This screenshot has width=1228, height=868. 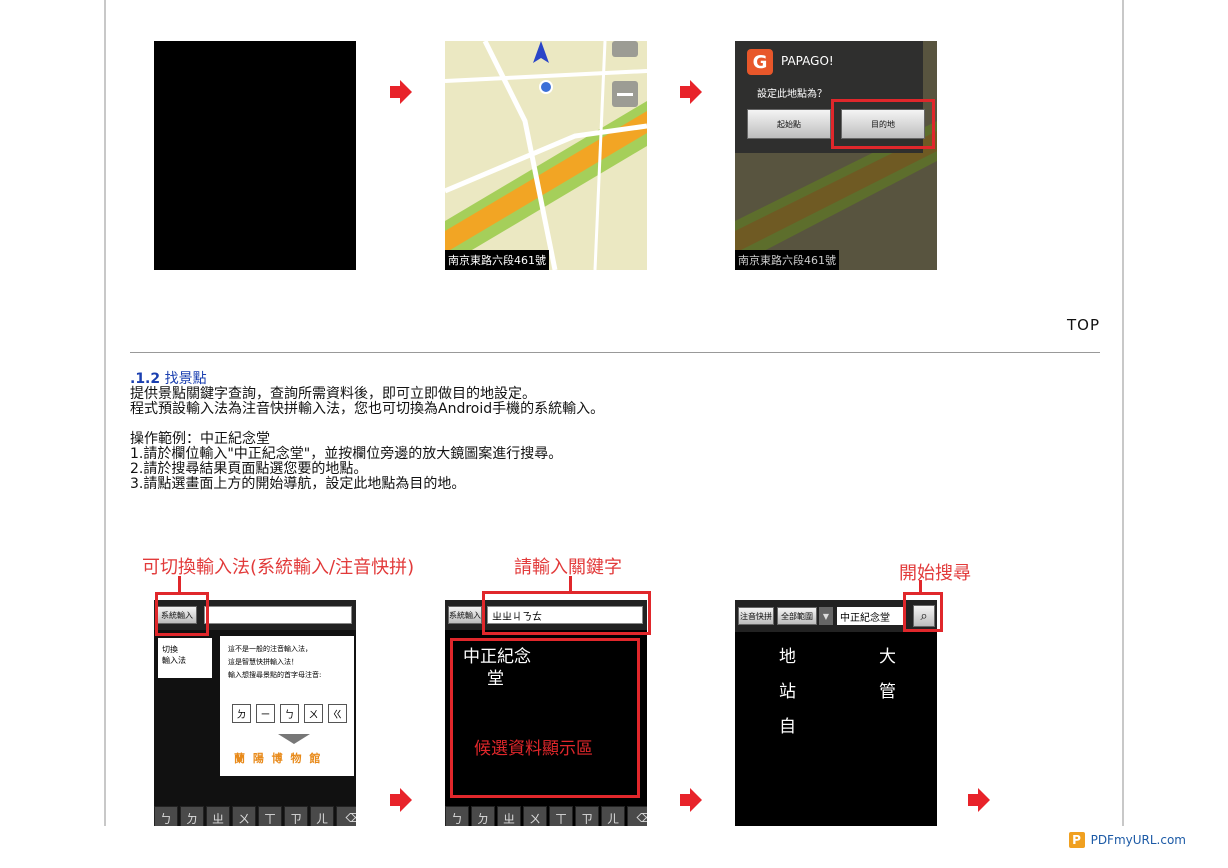 I want to click on system-input-button: 系統輸入, so click(x=465, y=615).